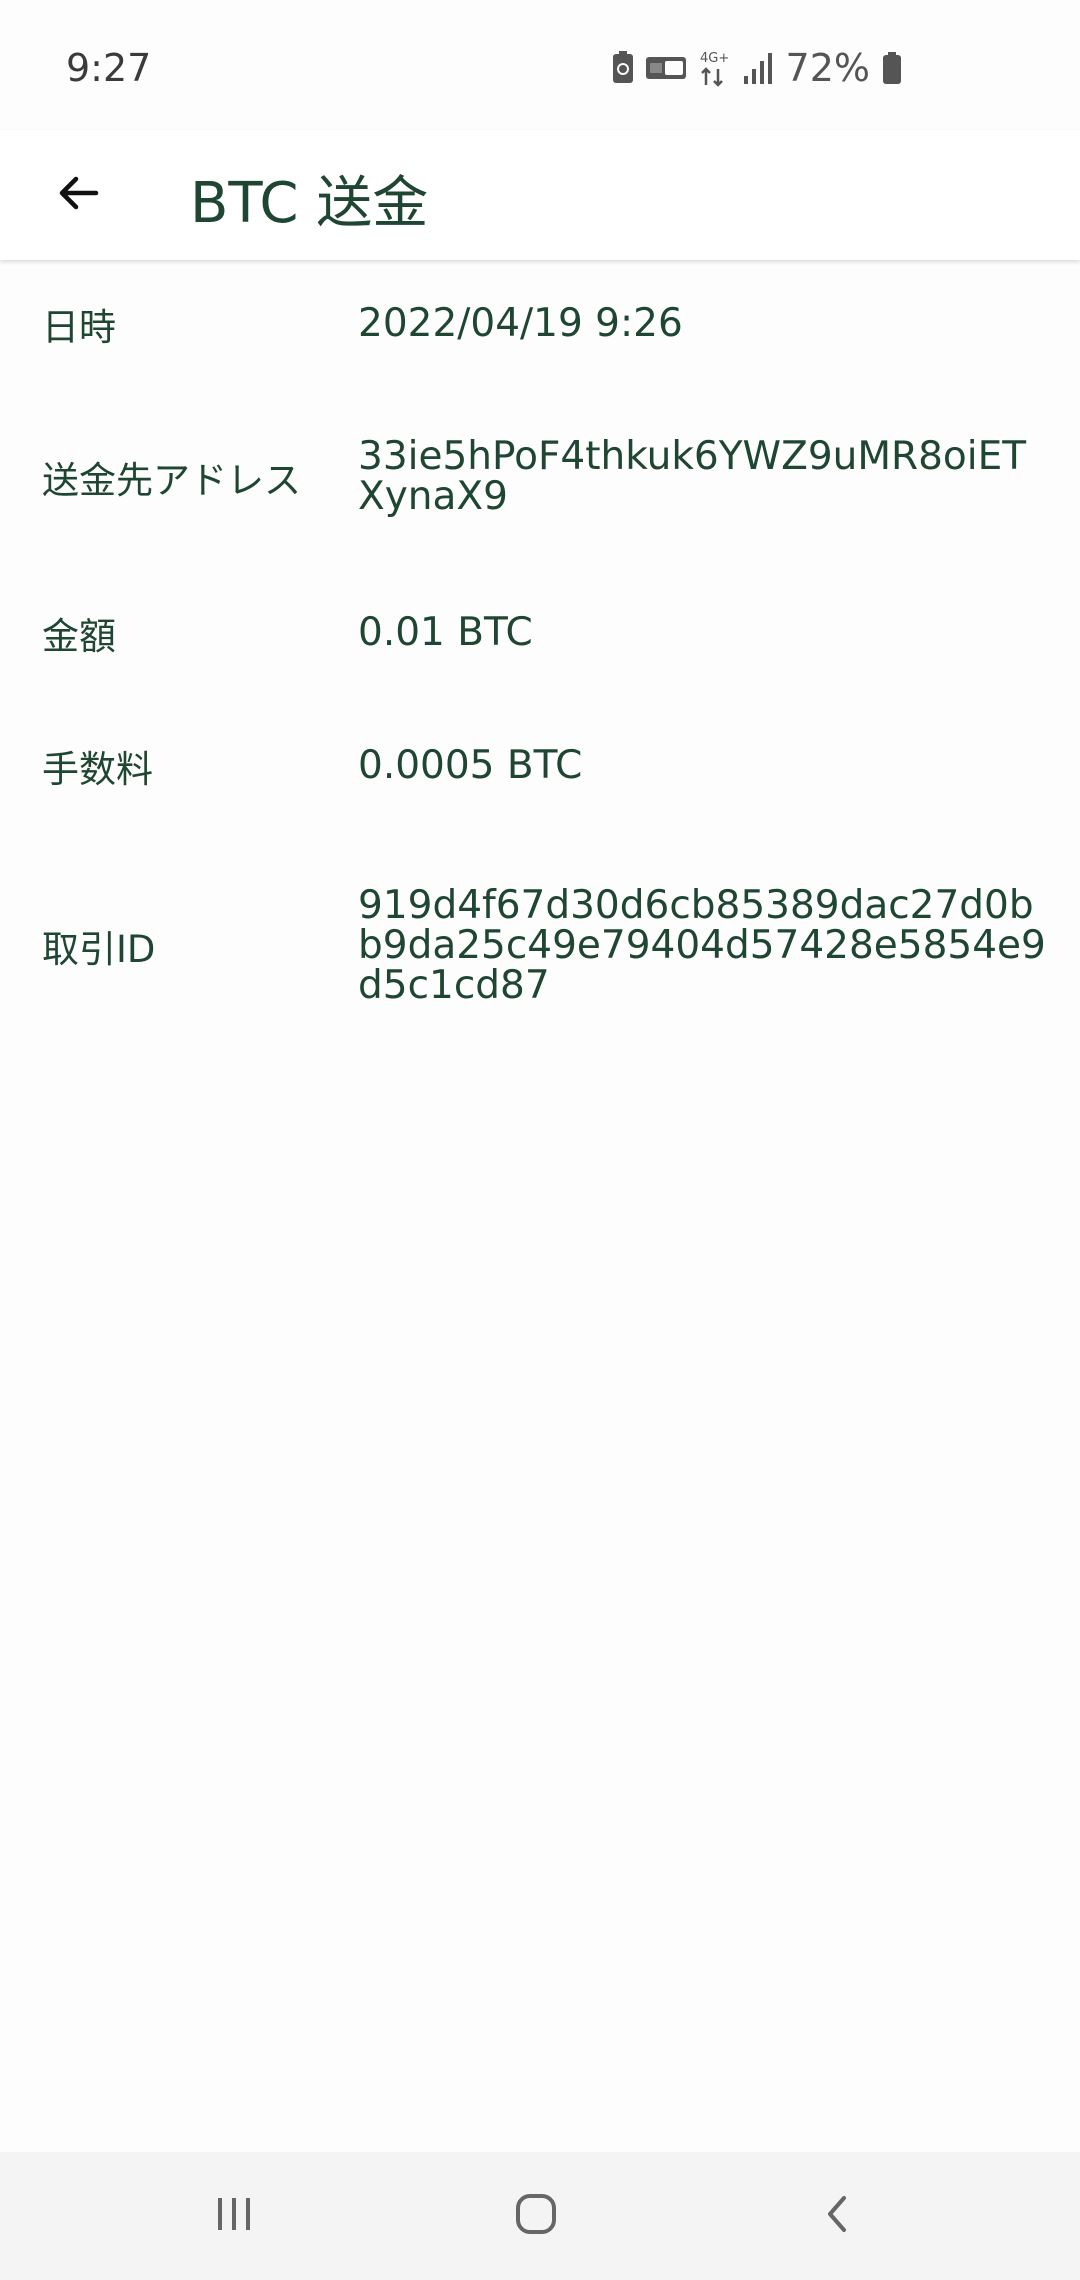 This screenshot has height=2280, width=1080. I want to click on recent-apps-icon, so click(234, 2216).